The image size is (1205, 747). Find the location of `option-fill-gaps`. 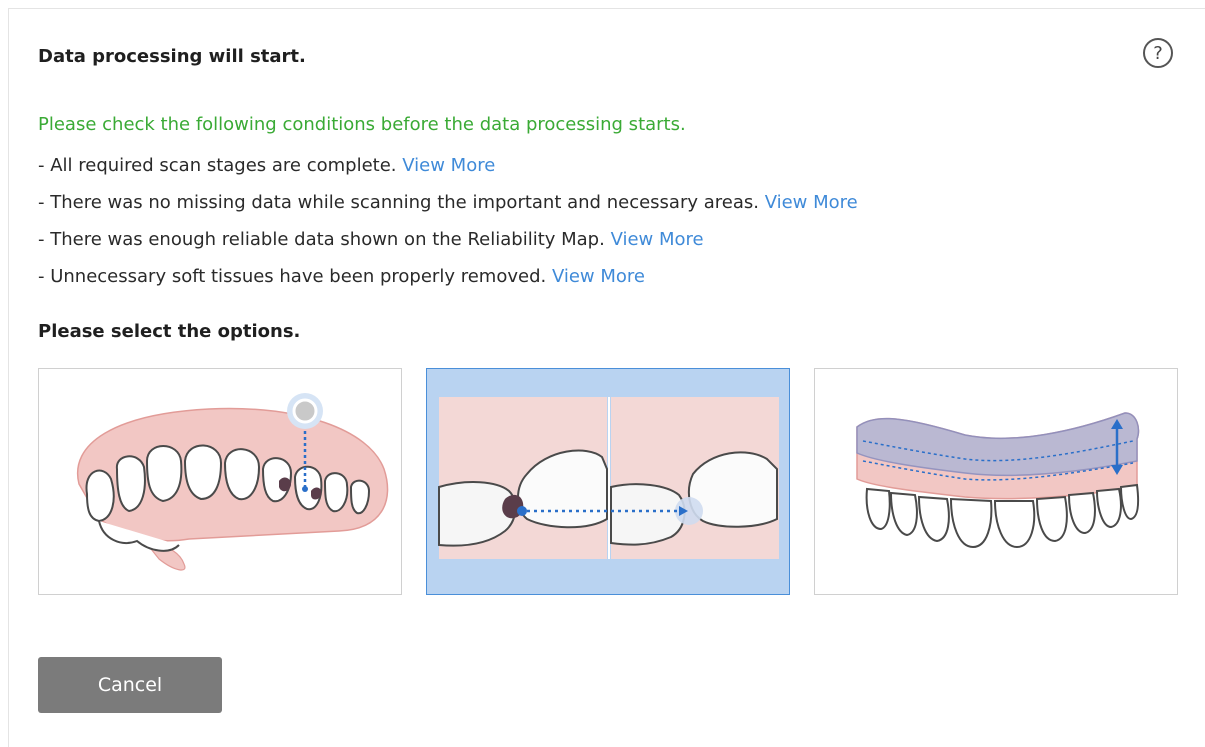

option-fill-gaps is located at coordinates (608, 481).